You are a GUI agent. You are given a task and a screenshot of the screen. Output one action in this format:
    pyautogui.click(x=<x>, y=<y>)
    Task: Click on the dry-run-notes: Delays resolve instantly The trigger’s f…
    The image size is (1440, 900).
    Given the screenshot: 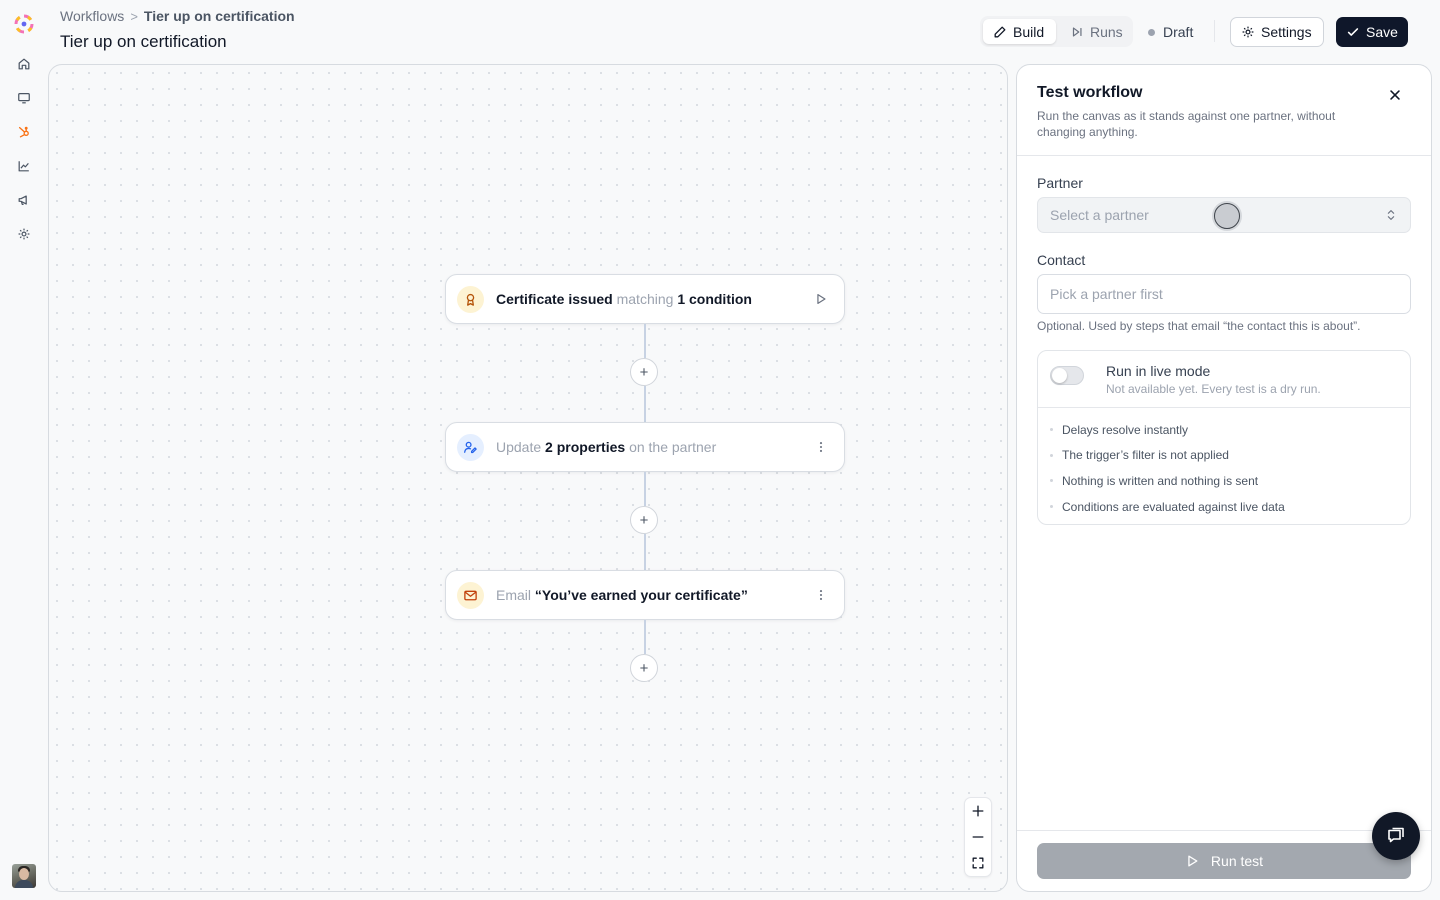 What is the action you would take?
    pyautogui.click(x=1224, y=468)
    